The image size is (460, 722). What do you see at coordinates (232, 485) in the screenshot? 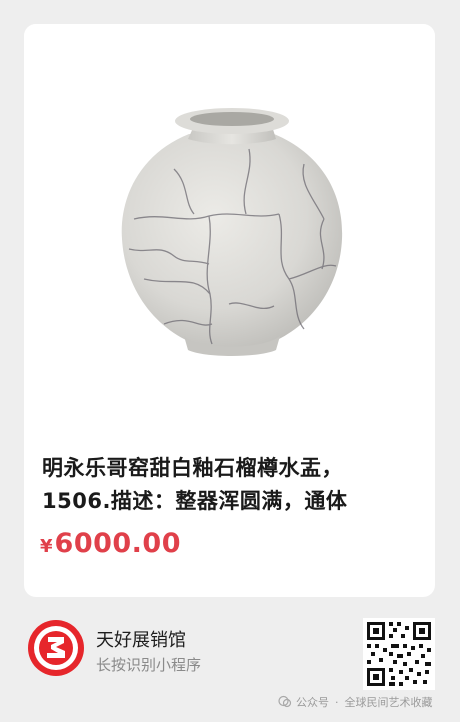
I see `product-title: 明永乐哥窑甜白釉石榴樽水盂， 1506.描述：整器浑圆满，通体` at bounding box center [232, 485].